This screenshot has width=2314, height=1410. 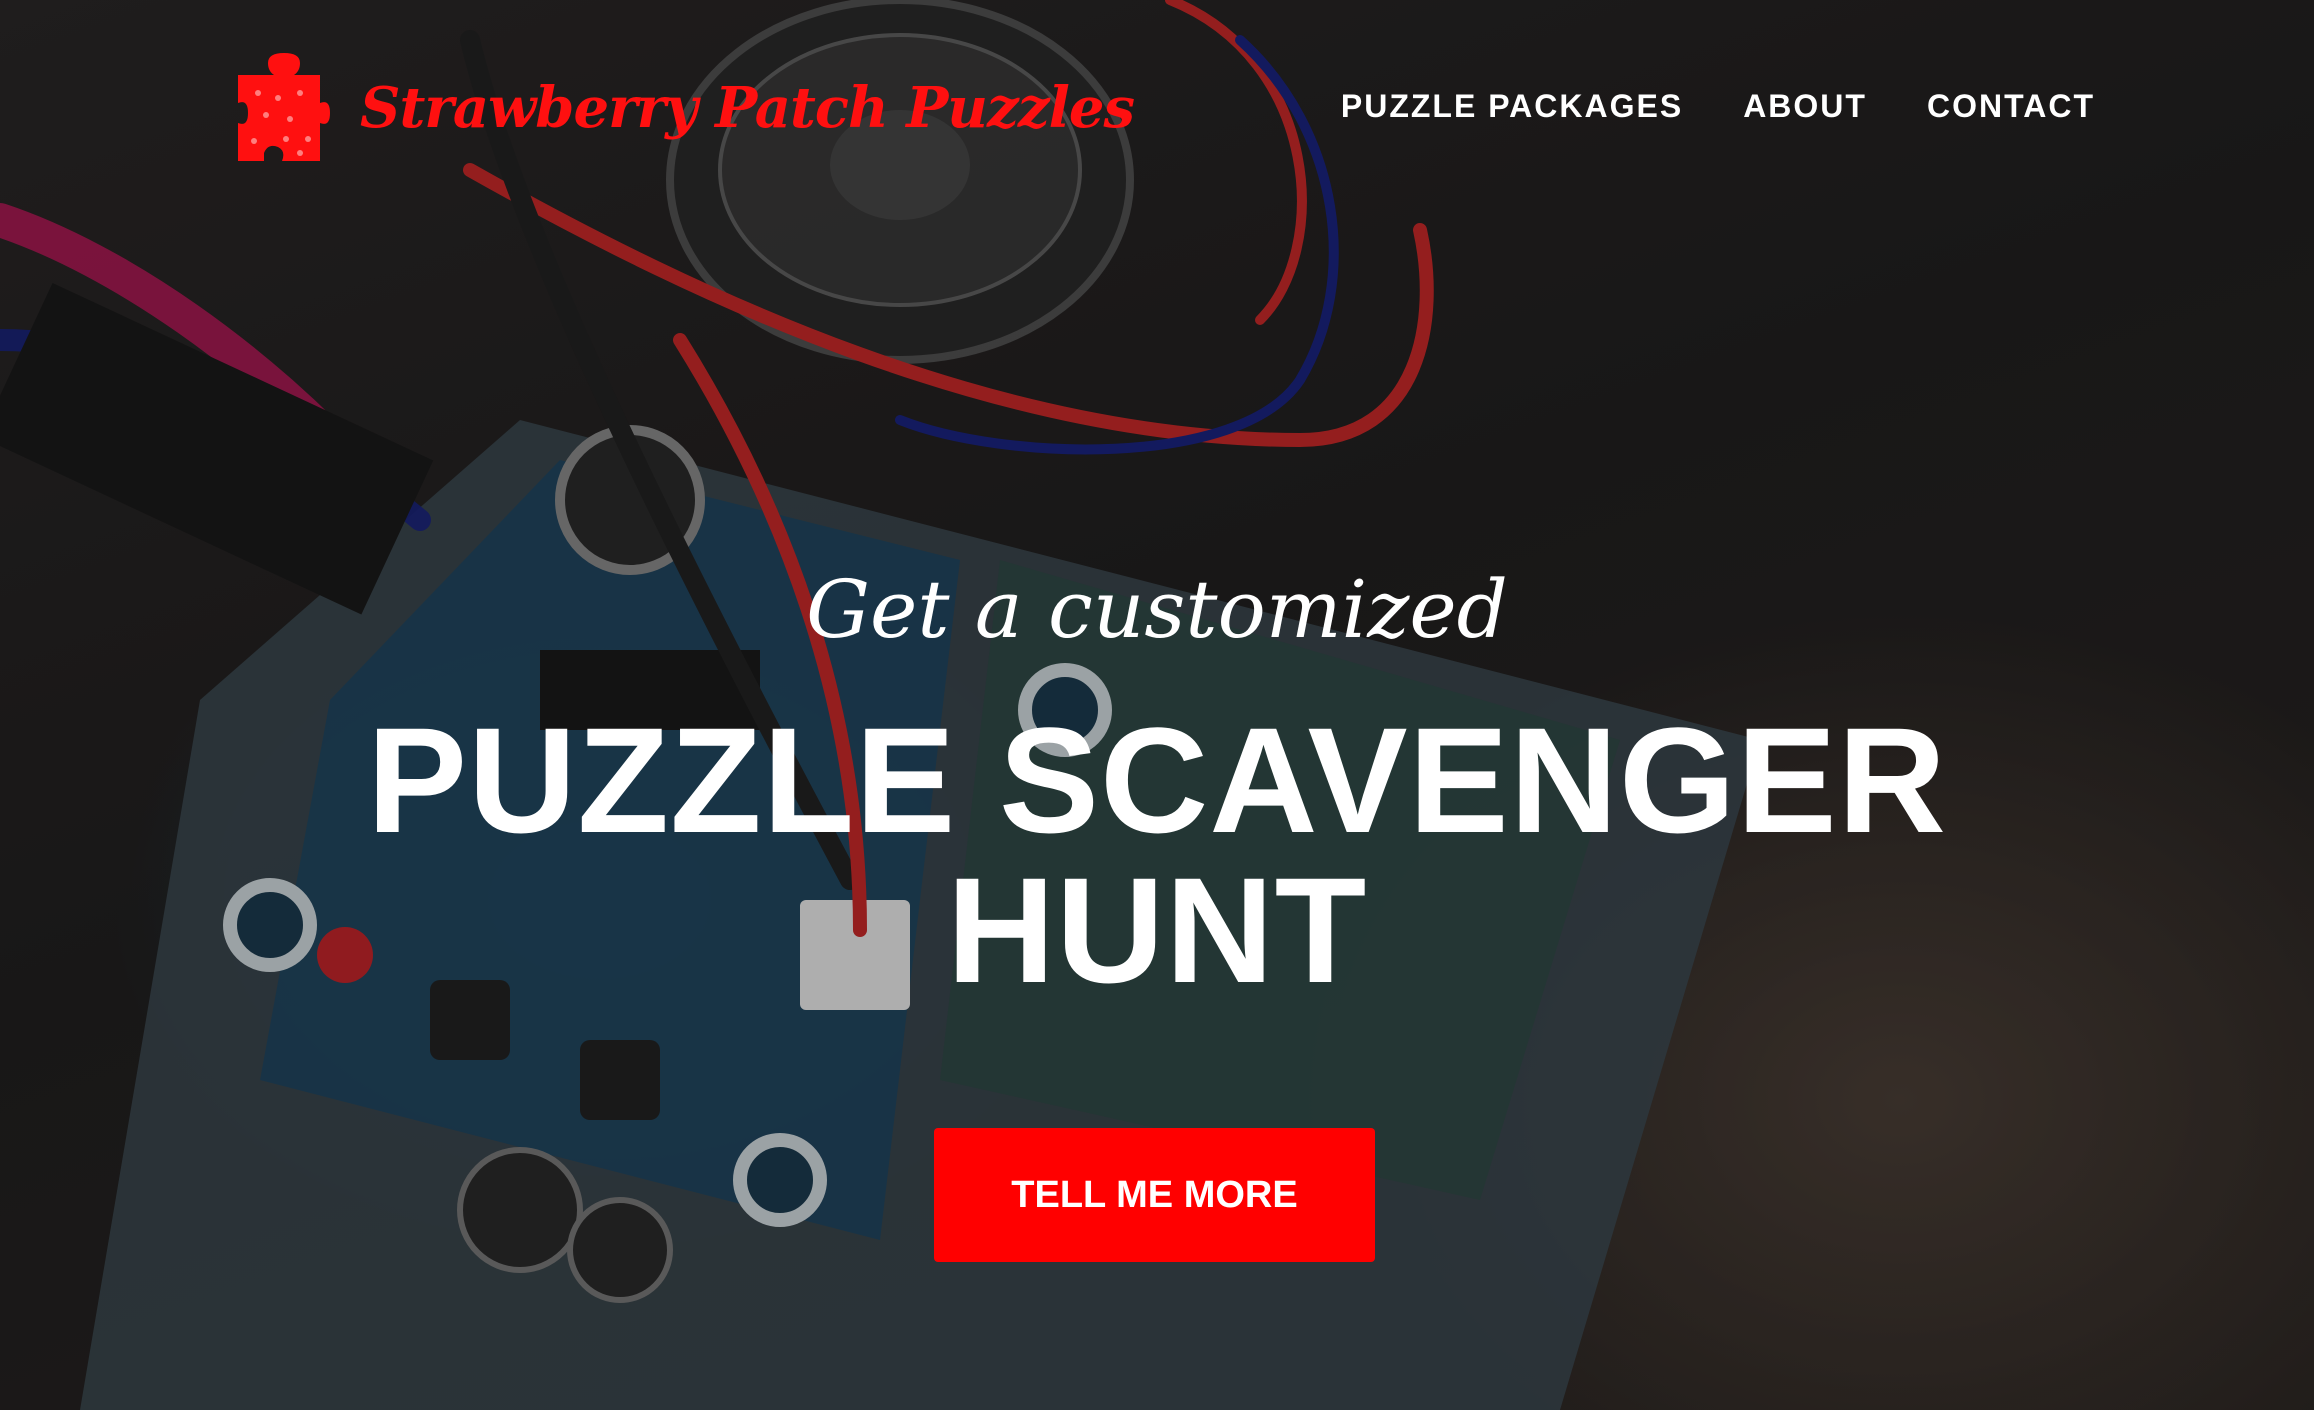 What do you see at coordinates (1718, 106) in the screenshot?
I see `main-nav: PUZZLE PACKAGES ABOUT CONTACT` at bounding box center [1718, 106].